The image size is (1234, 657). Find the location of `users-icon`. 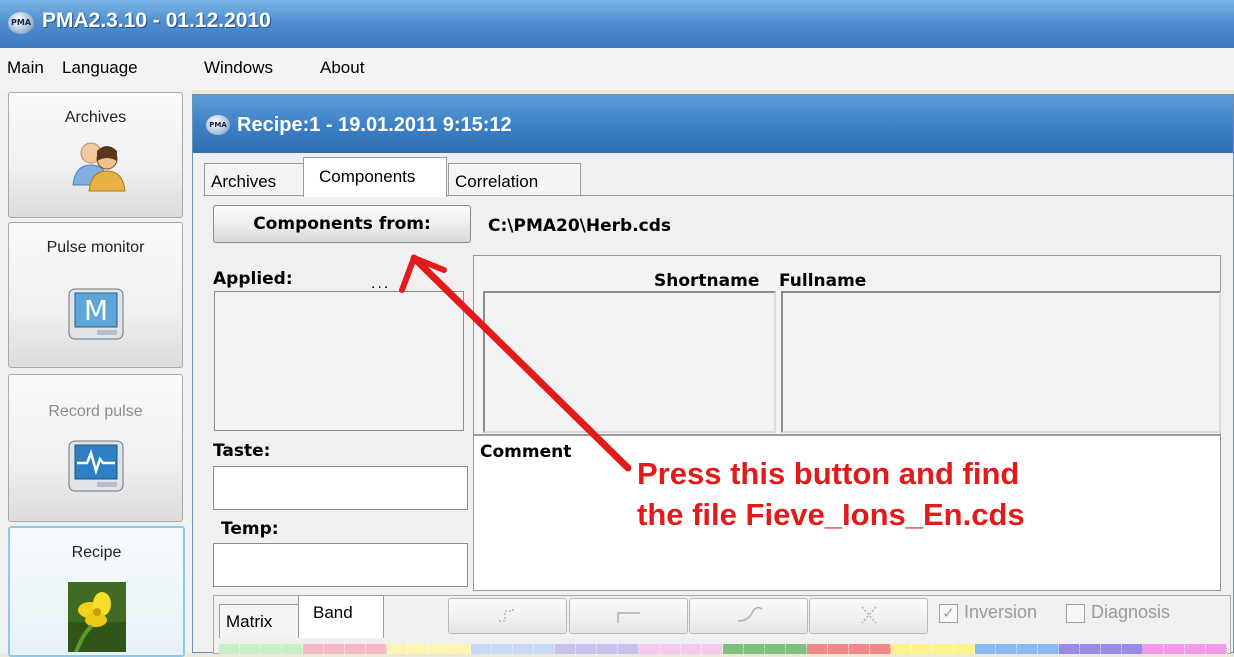

users-icon is located at coordinates (99, 167).